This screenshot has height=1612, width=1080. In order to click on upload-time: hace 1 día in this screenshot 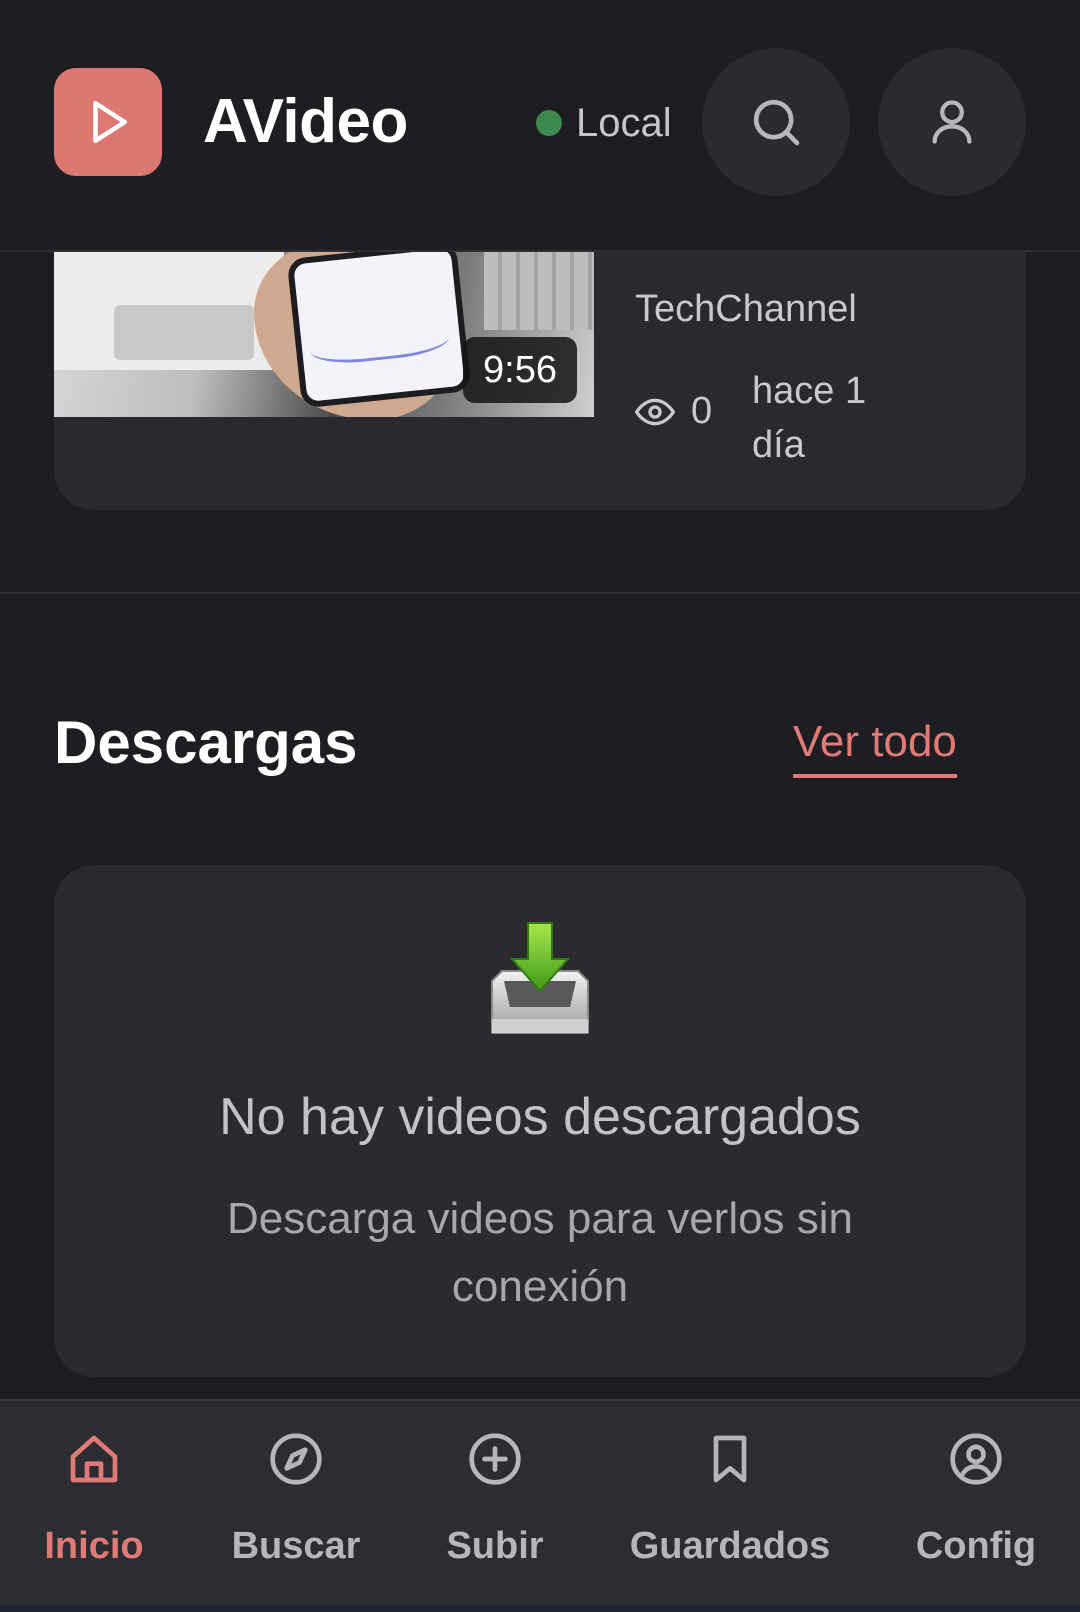, I will do `click(809, 418)`.